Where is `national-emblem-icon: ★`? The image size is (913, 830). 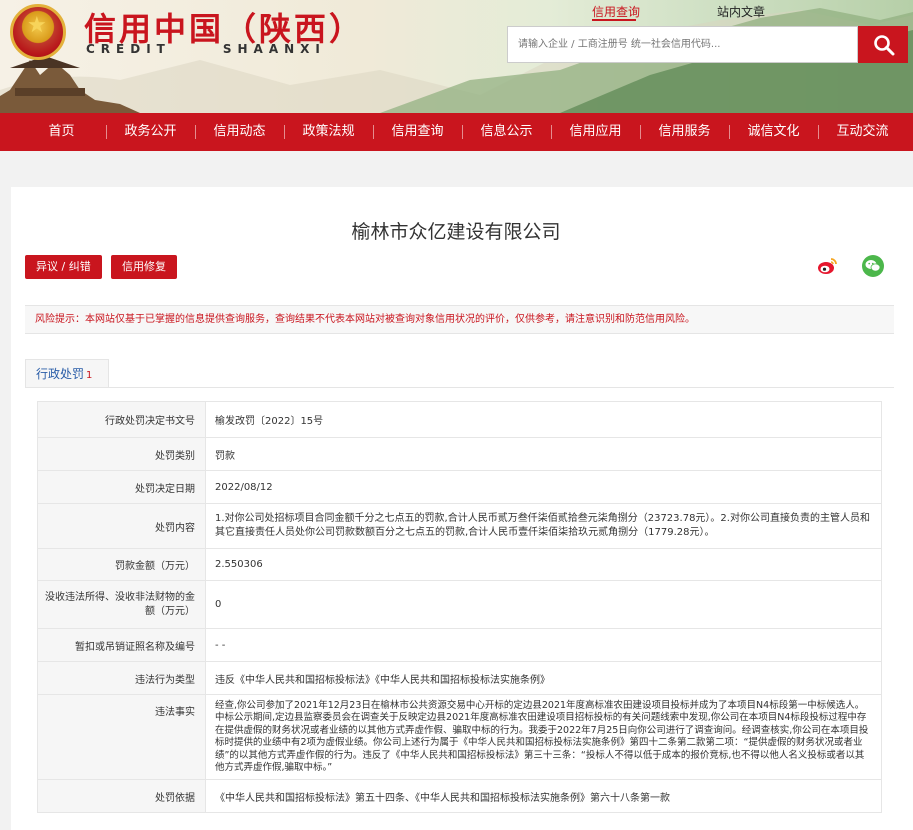 national-emblem-icon: ★ is located at coordinates (38, 32).